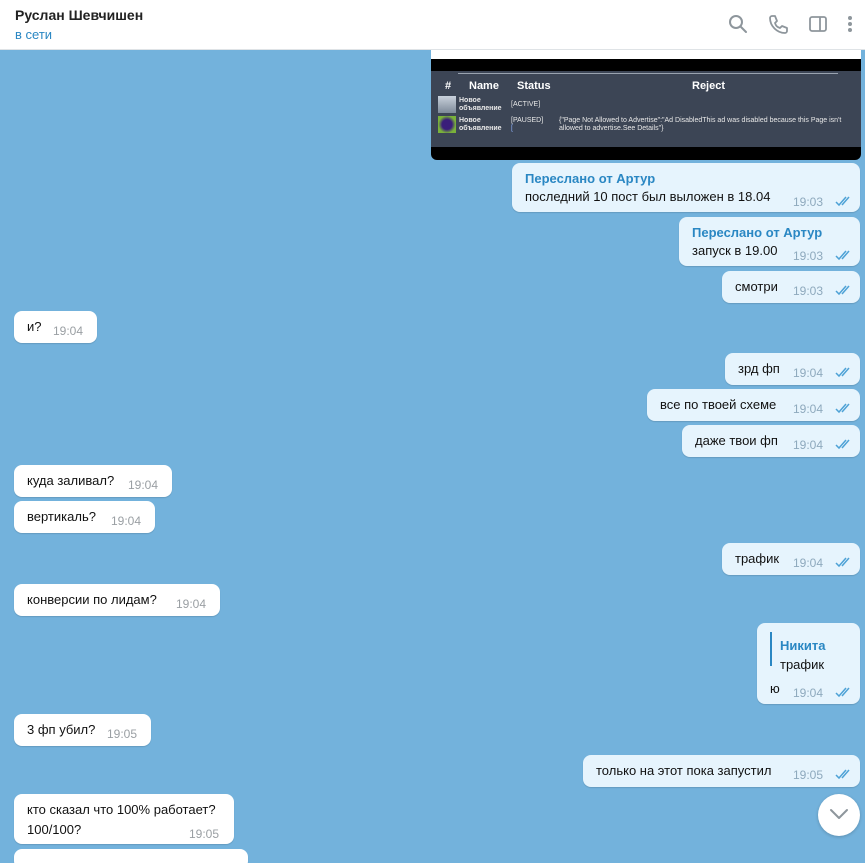 The height and width of the screenshot is (863, 865). I want to click on col-header: Reject, so click(709, 86).